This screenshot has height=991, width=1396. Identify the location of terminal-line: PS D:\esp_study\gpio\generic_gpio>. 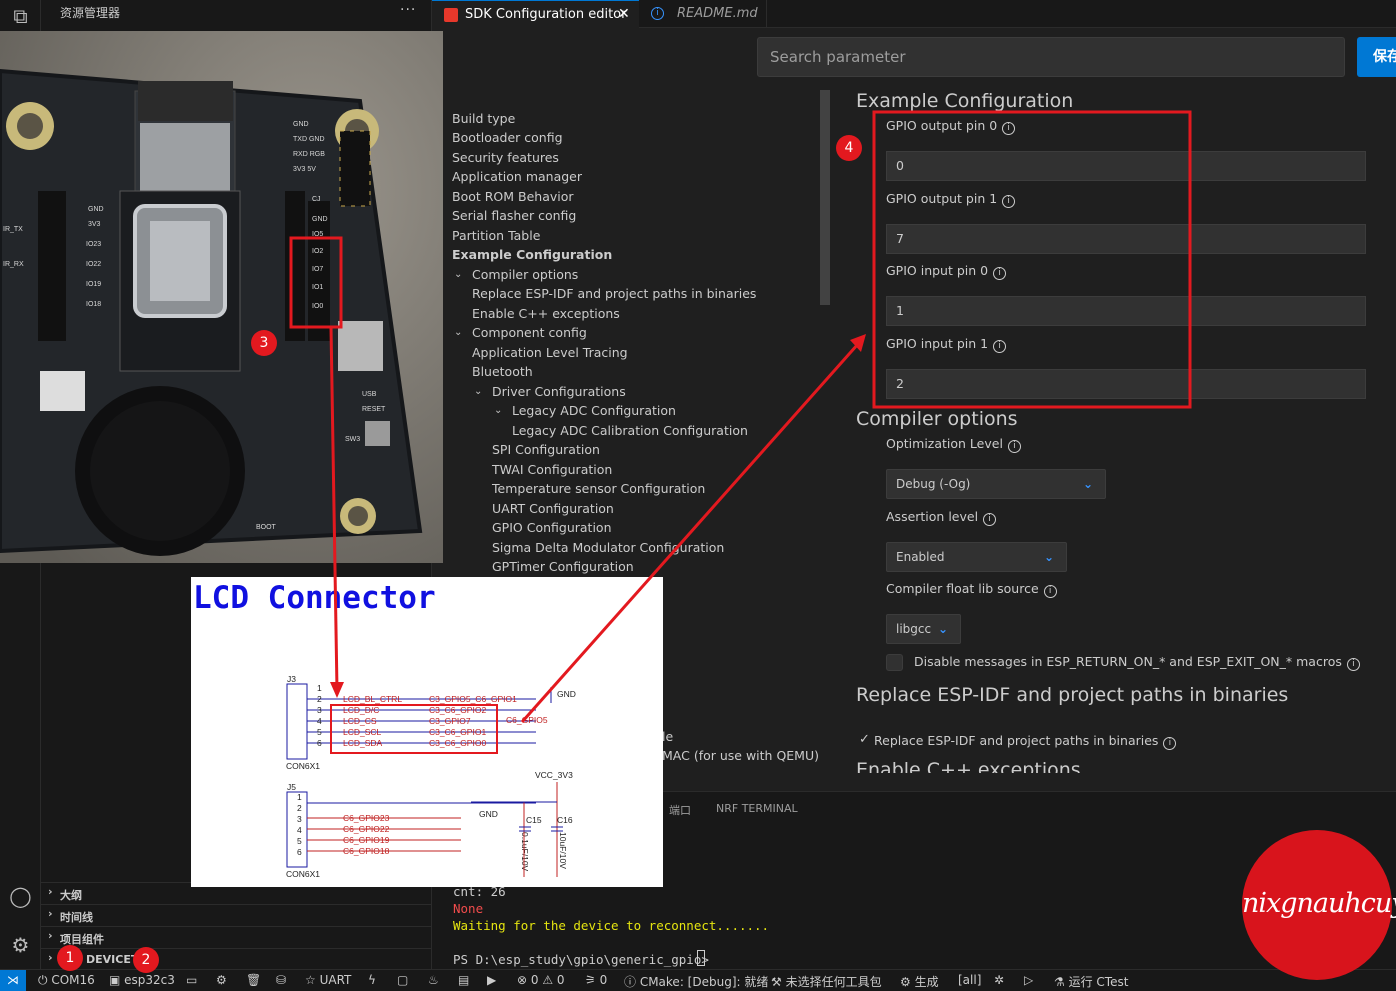
(585, 959).